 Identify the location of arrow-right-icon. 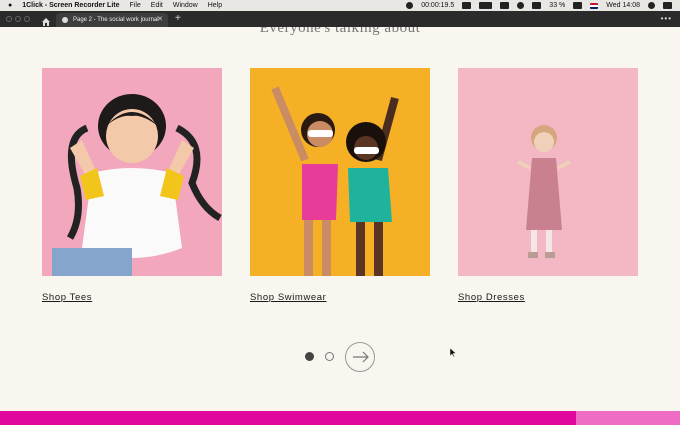
(361, 357).